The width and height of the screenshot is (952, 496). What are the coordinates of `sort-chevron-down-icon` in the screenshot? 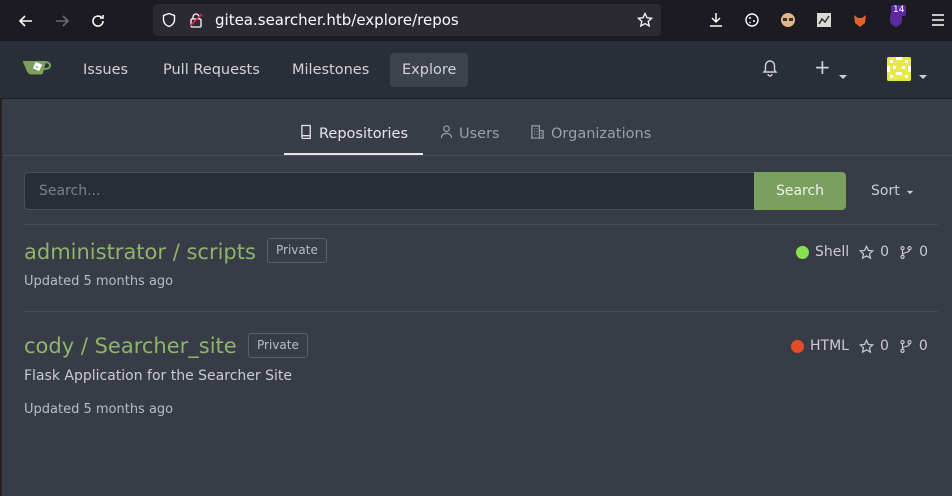 It's located at (910, 191).